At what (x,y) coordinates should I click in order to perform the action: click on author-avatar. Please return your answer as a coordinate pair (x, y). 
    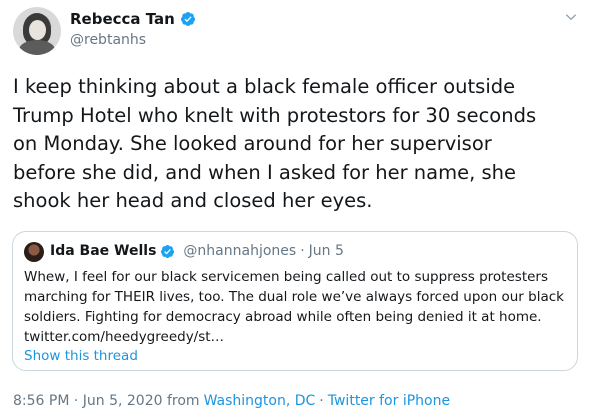
    Looking at the image, I should click on (37, 31).